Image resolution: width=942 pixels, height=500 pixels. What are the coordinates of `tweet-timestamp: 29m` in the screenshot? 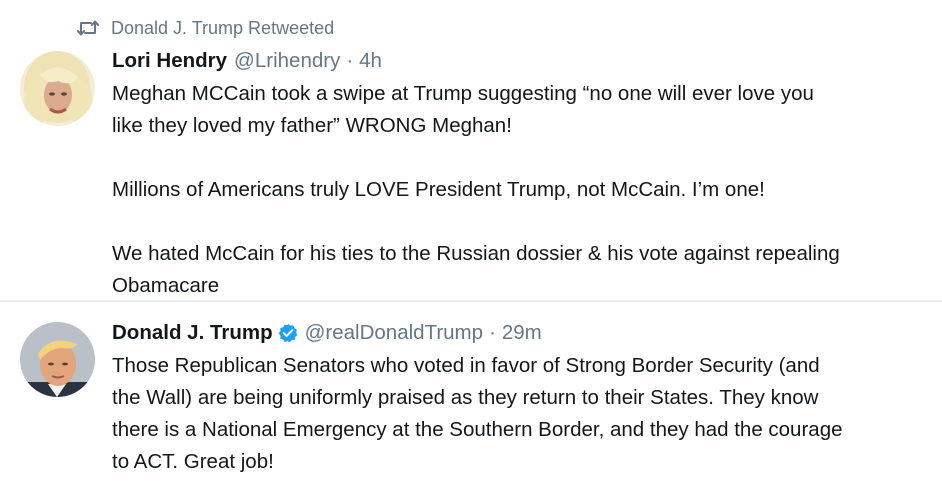 It's located at (522, 333).